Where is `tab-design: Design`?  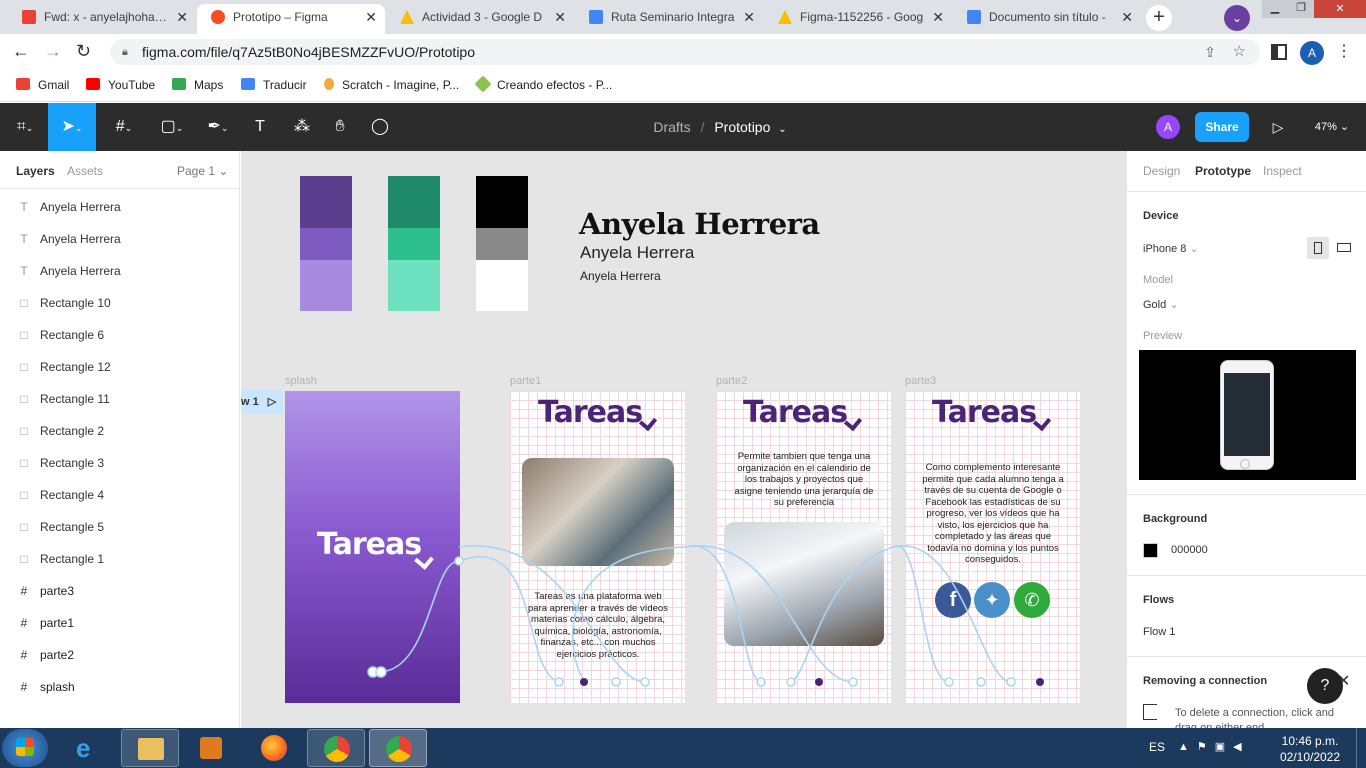 tab-design: Design is located at coordinates (1161, 171).